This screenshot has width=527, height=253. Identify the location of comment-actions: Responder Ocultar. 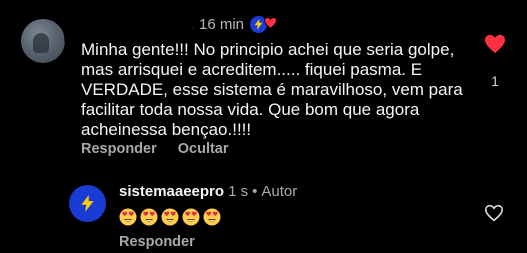
(155, 149).